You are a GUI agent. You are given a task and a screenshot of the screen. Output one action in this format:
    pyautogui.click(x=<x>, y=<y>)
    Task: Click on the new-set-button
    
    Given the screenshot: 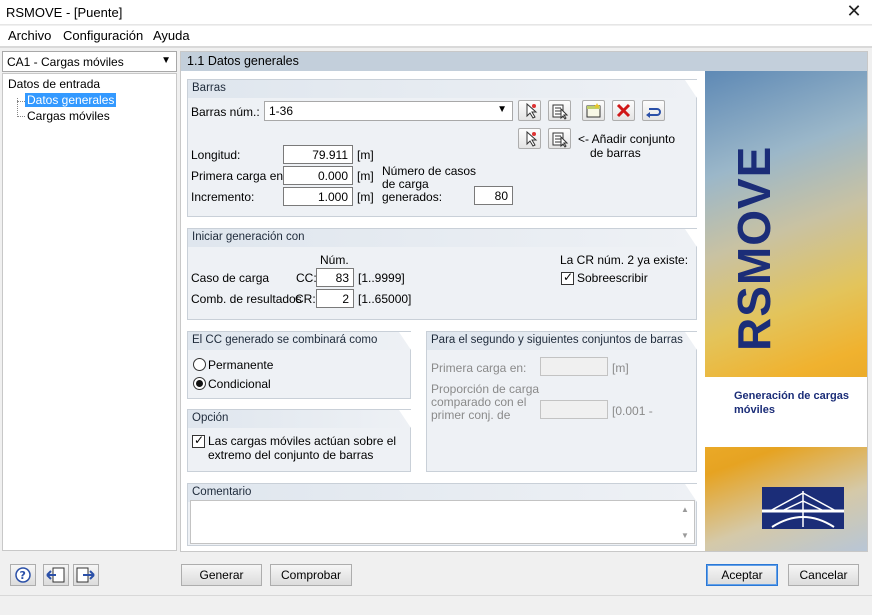 What is the action you would take?
    pyautogui.click(x=593, y=110)
    